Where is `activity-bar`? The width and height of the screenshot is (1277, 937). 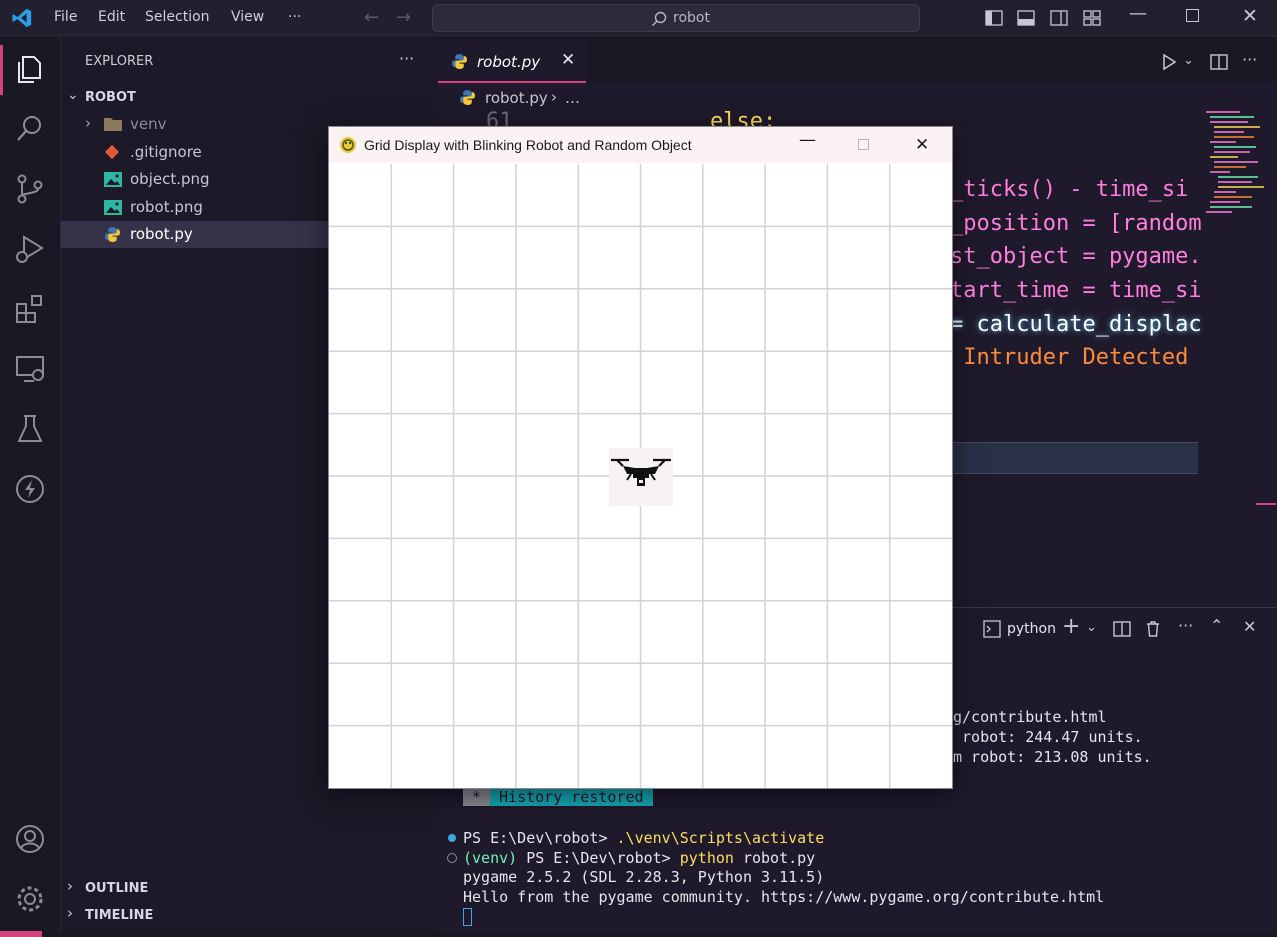
activity-bar is located at coordinates (30, 487).